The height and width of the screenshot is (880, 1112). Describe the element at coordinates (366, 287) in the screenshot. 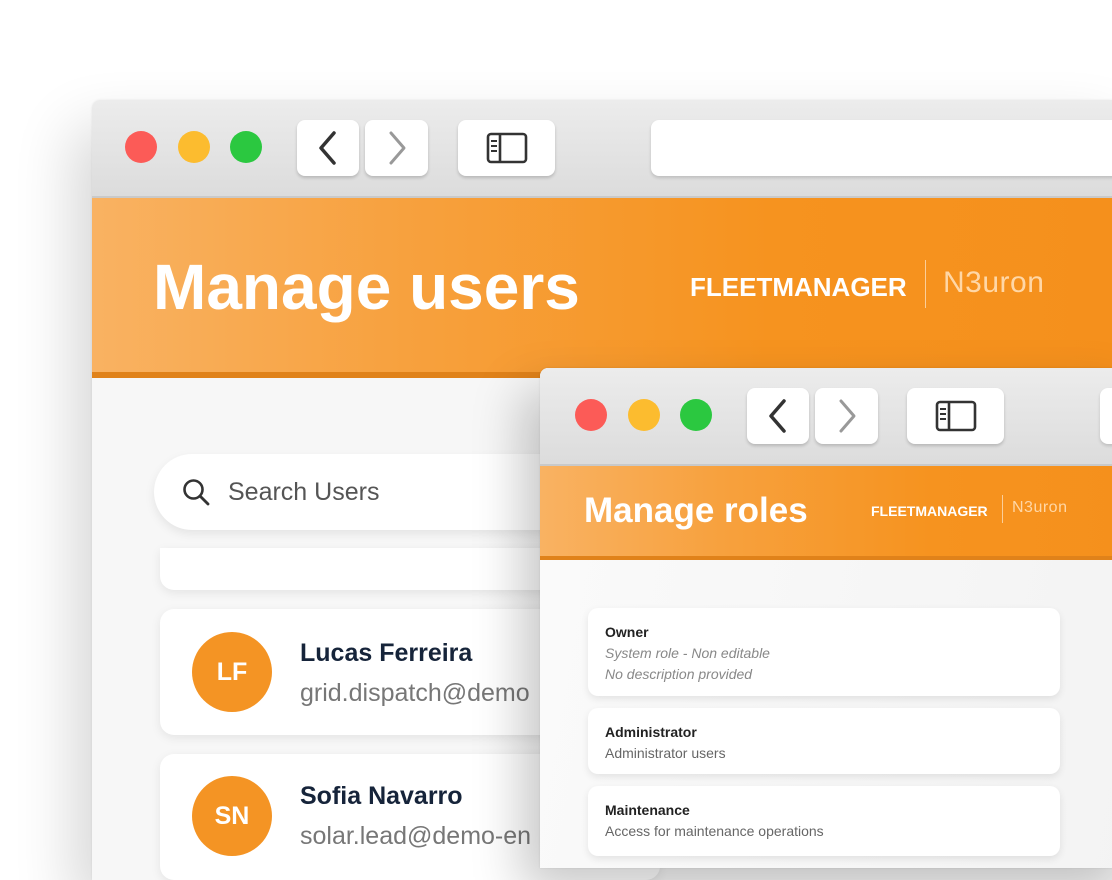

I see `page-title: Manage users` at that location.